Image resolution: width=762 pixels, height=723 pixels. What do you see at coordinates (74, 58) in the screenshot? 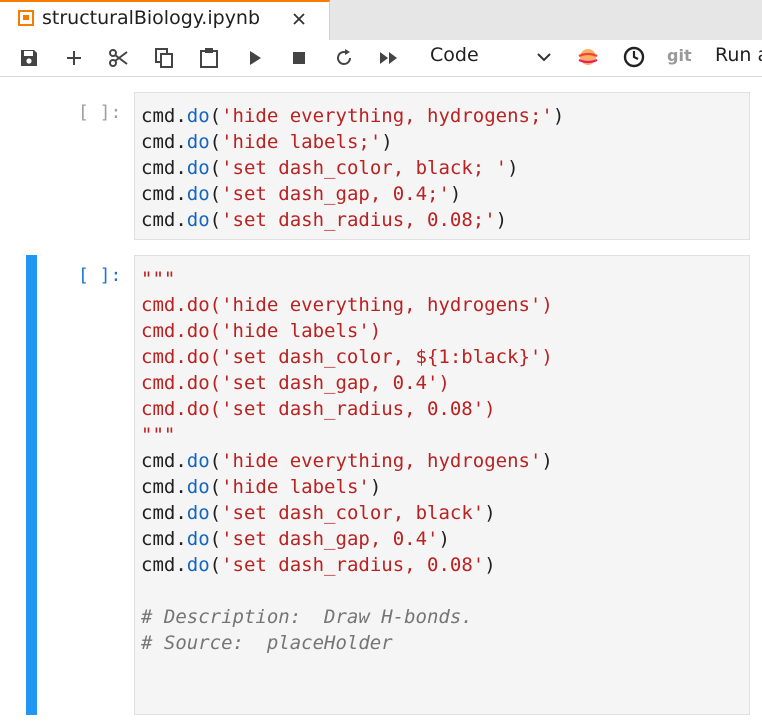
I see `add-icon` at bounding box center [74, 58].